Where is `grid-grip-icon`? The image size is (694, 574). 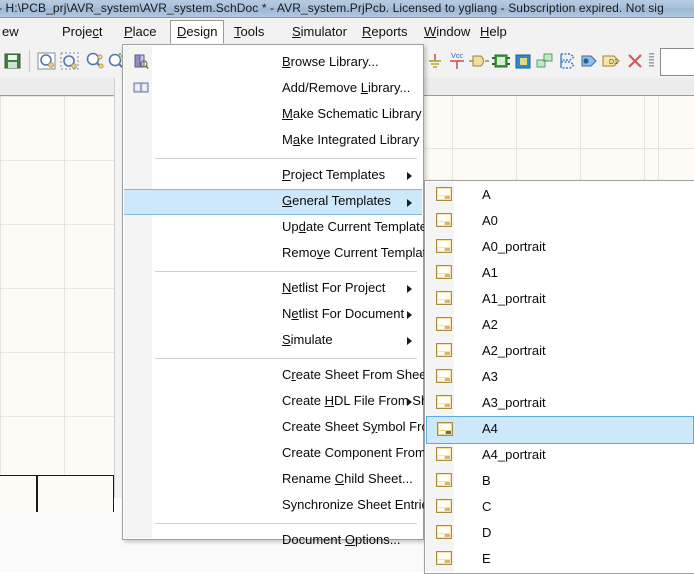
grid-grip-icon is located at coordinates (652, 61).